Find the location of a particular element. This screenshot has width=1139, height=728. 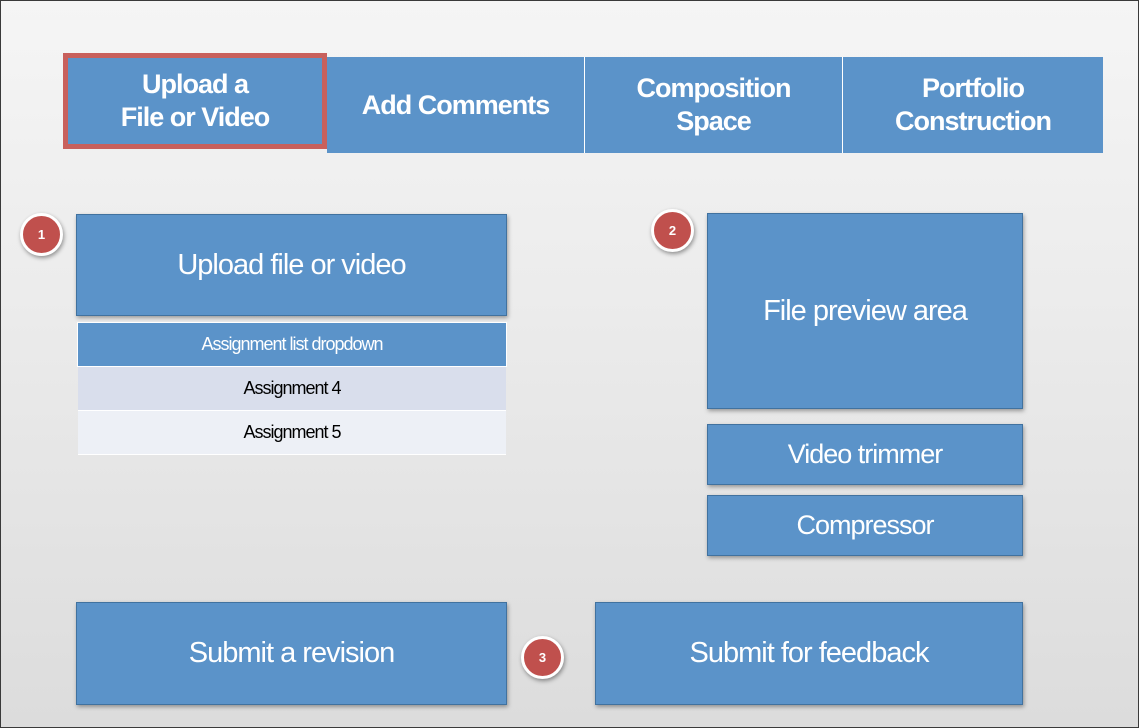

tab-add-comments: Add Comments is located at coordinates (456, 105).